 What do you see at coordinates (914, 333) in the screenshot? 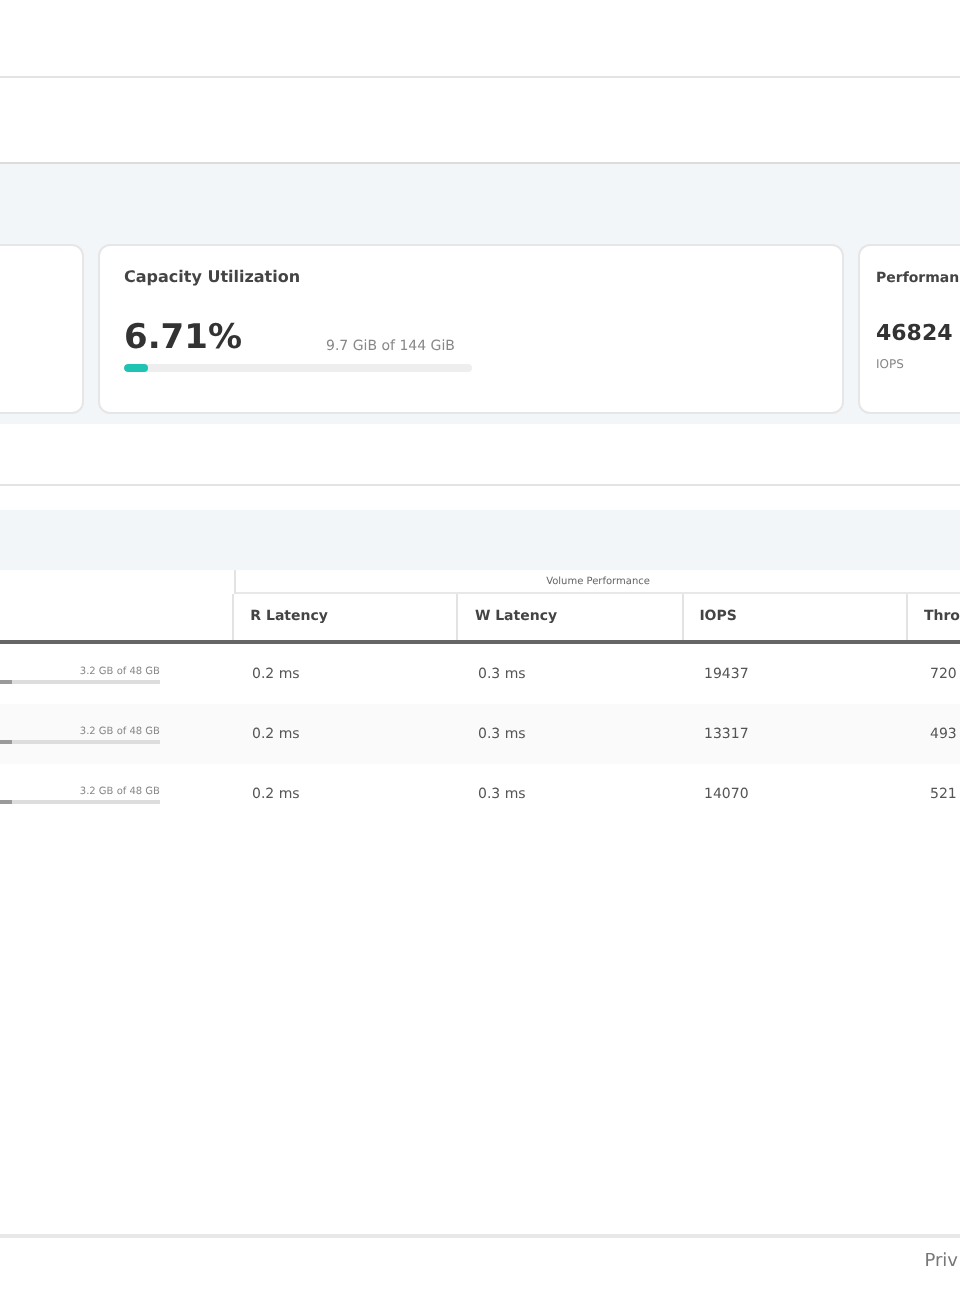
I see `metric-value: 46824` at bounding box center [914, 333].